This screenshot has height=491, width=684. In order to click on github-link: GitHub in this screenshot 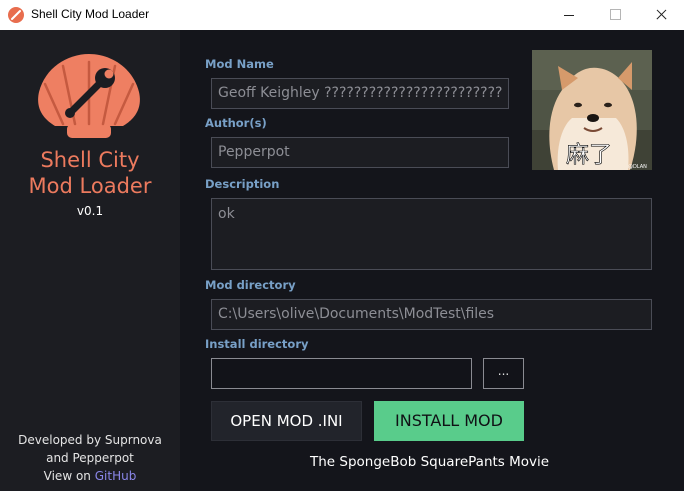, I will do `click(116, 476)`.